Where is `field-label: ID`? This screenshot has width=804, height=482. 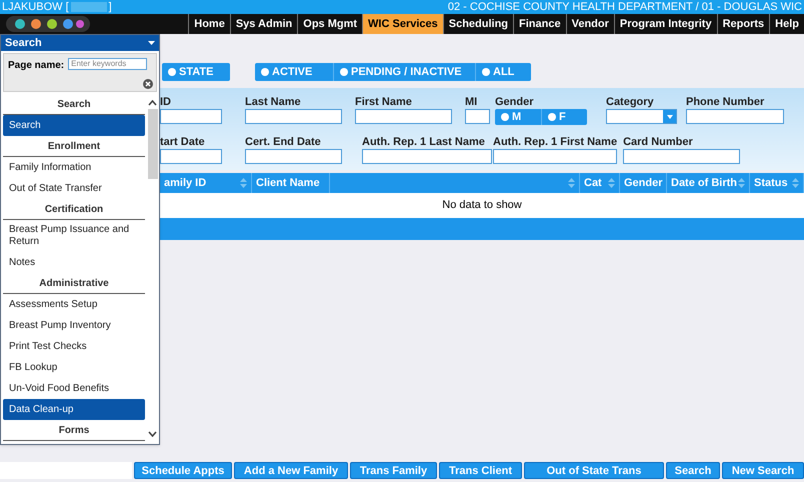 field-label: ID is located at coordinates (166, 102).